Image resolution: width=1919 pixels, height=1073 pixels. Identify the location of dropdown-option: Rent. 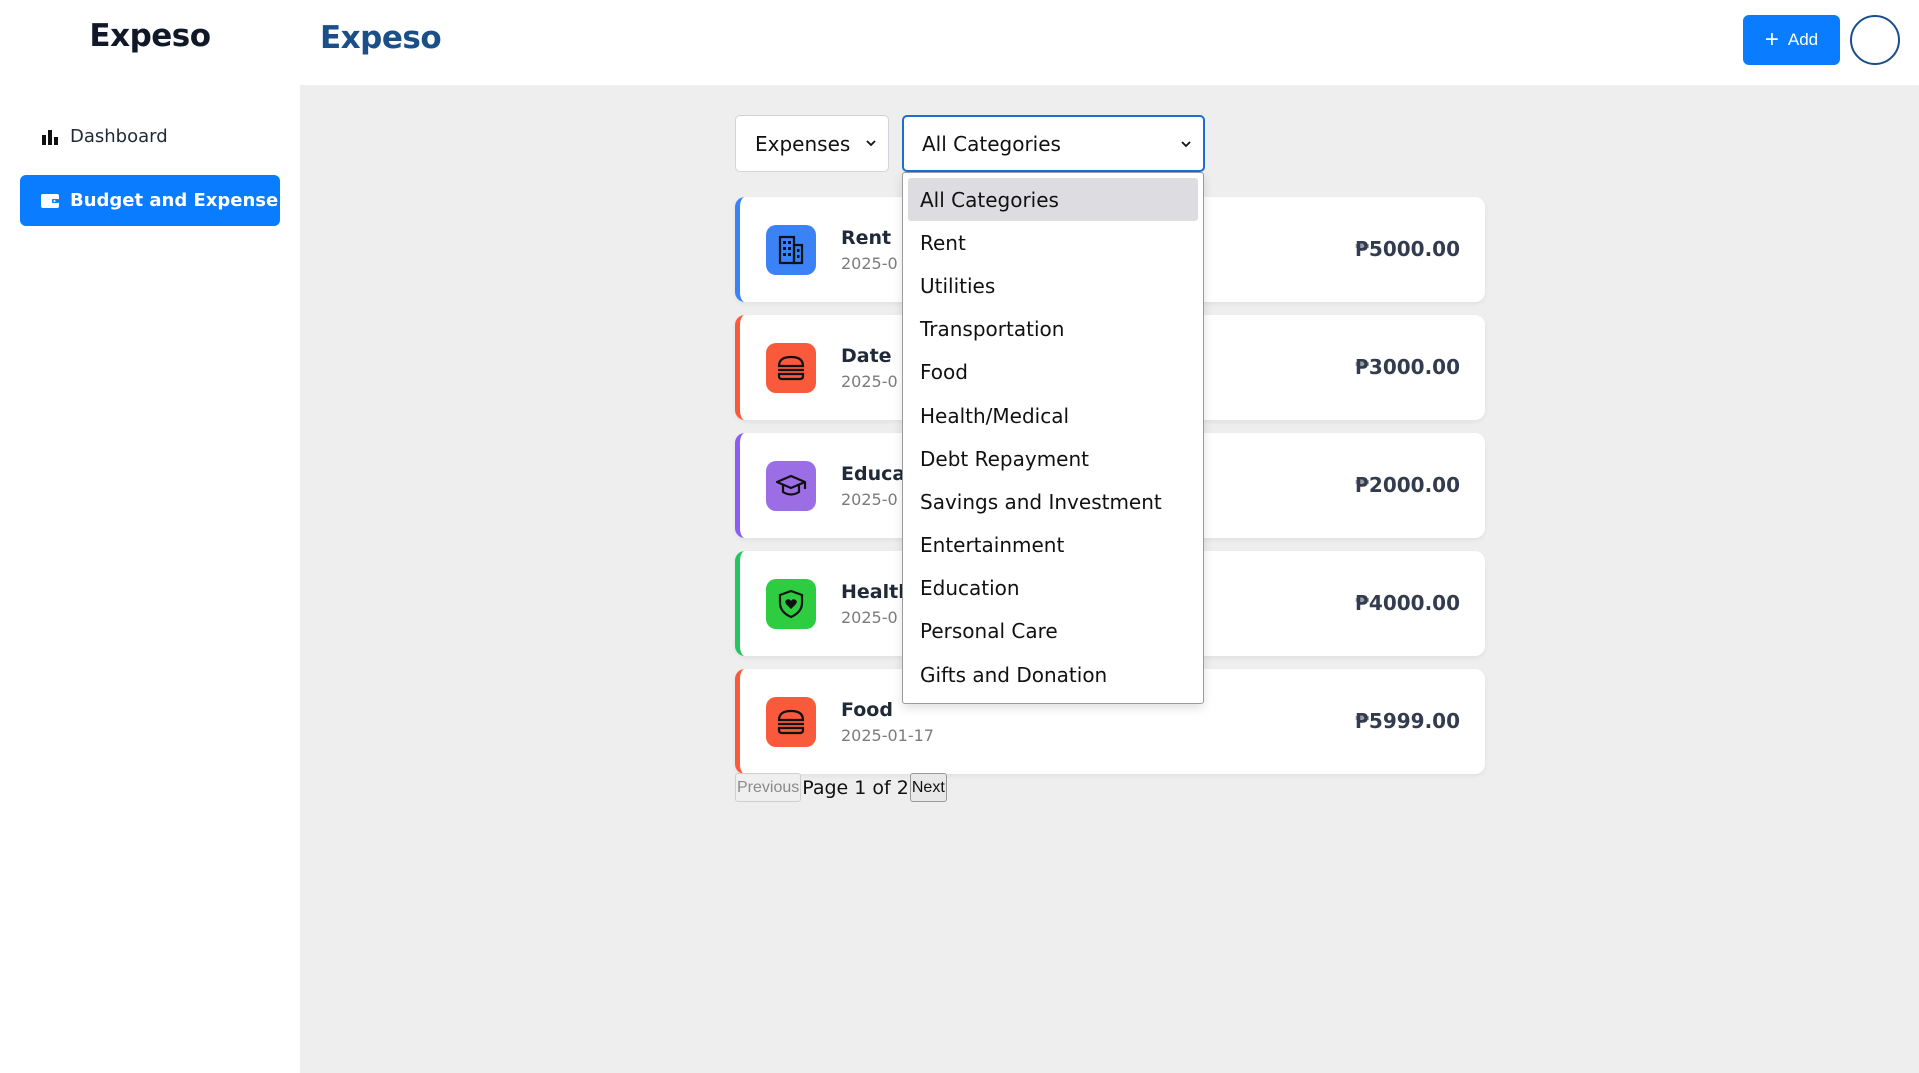
(1053, 242).